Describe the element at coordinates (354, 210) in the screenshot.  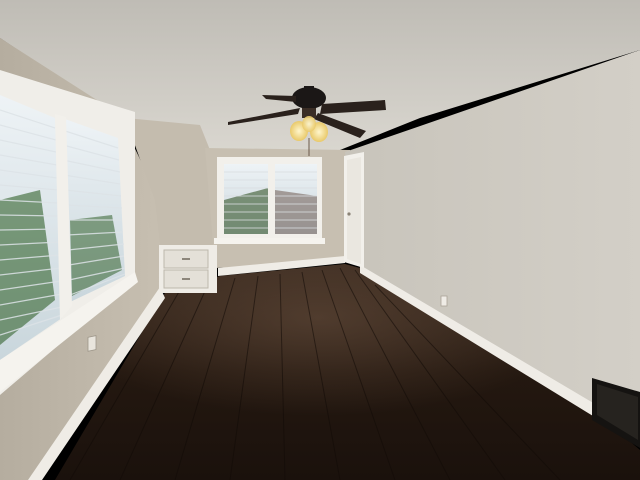
I see `closet-door` at that location.